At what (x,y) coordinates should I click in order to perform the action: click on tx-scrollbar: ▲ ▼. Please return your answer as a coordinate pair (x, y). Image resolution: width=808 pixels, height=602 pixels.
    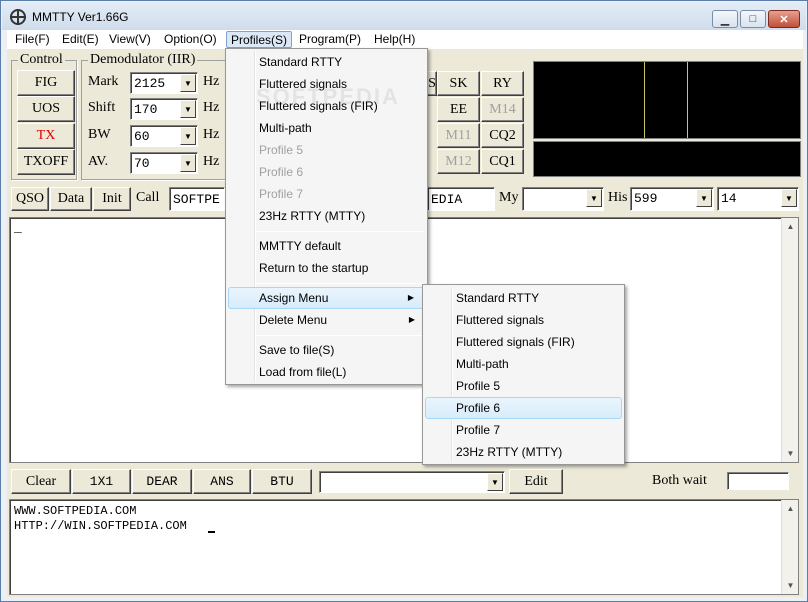
    Looking at the image, I should click on (789, 547).